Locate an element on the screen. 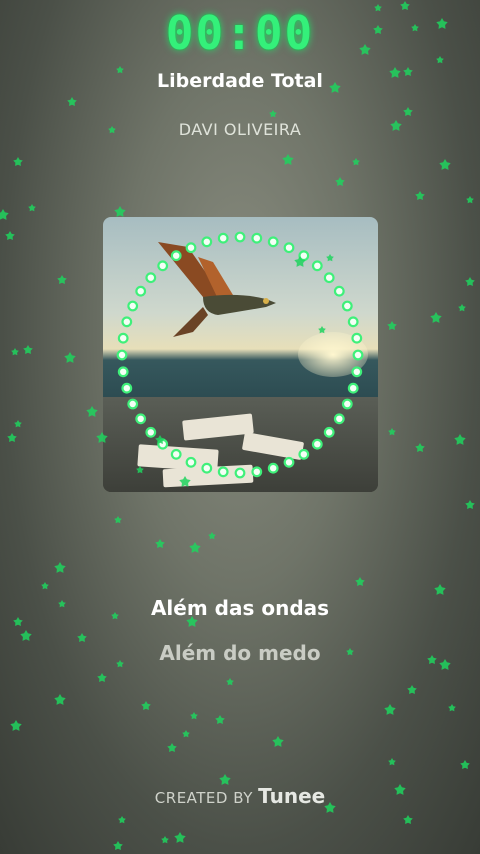  sun-glow is located at coordinates (333, 354).